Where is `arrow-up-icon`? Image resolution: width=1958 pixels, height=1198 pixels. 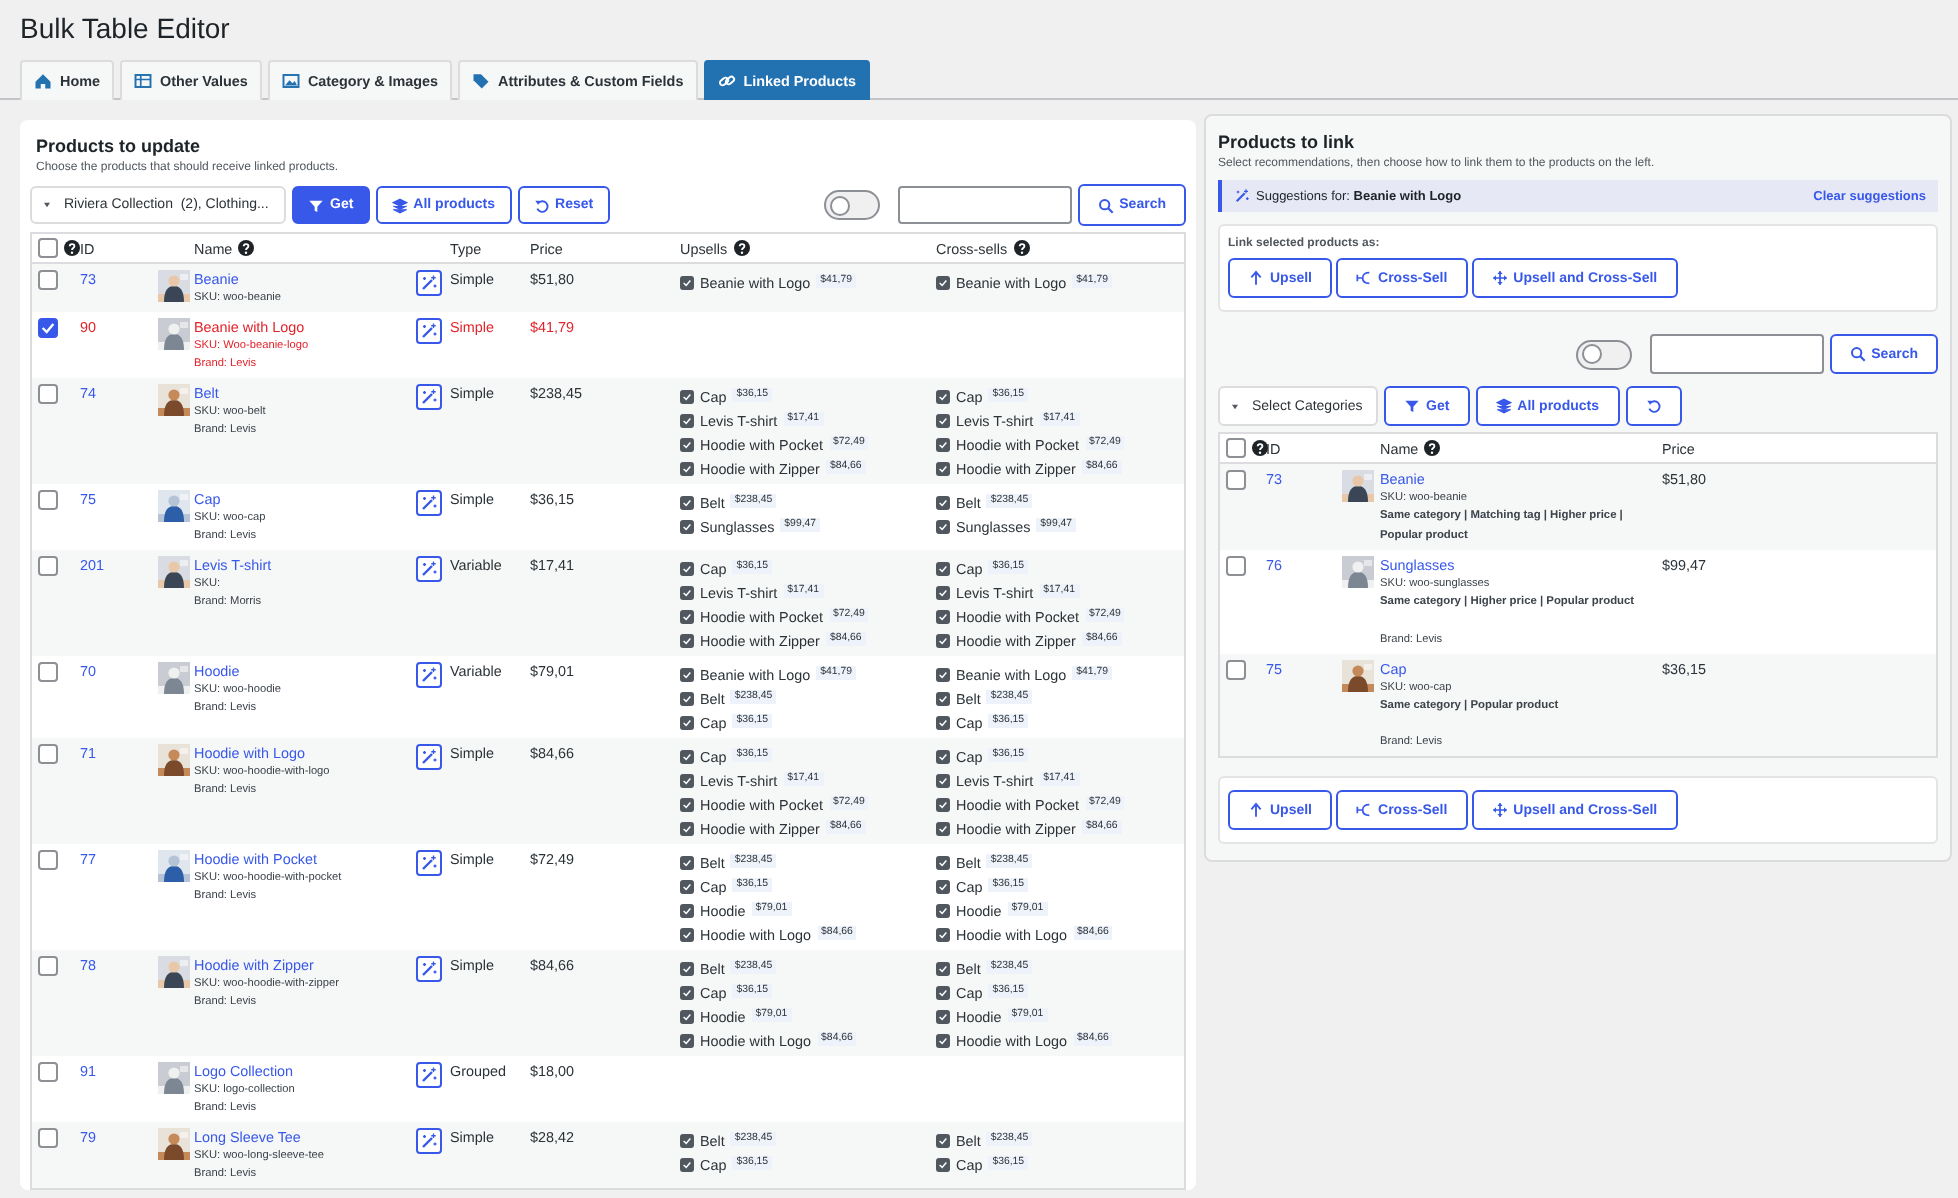 arrow-up-icon is located at coordinates (1256, 278).